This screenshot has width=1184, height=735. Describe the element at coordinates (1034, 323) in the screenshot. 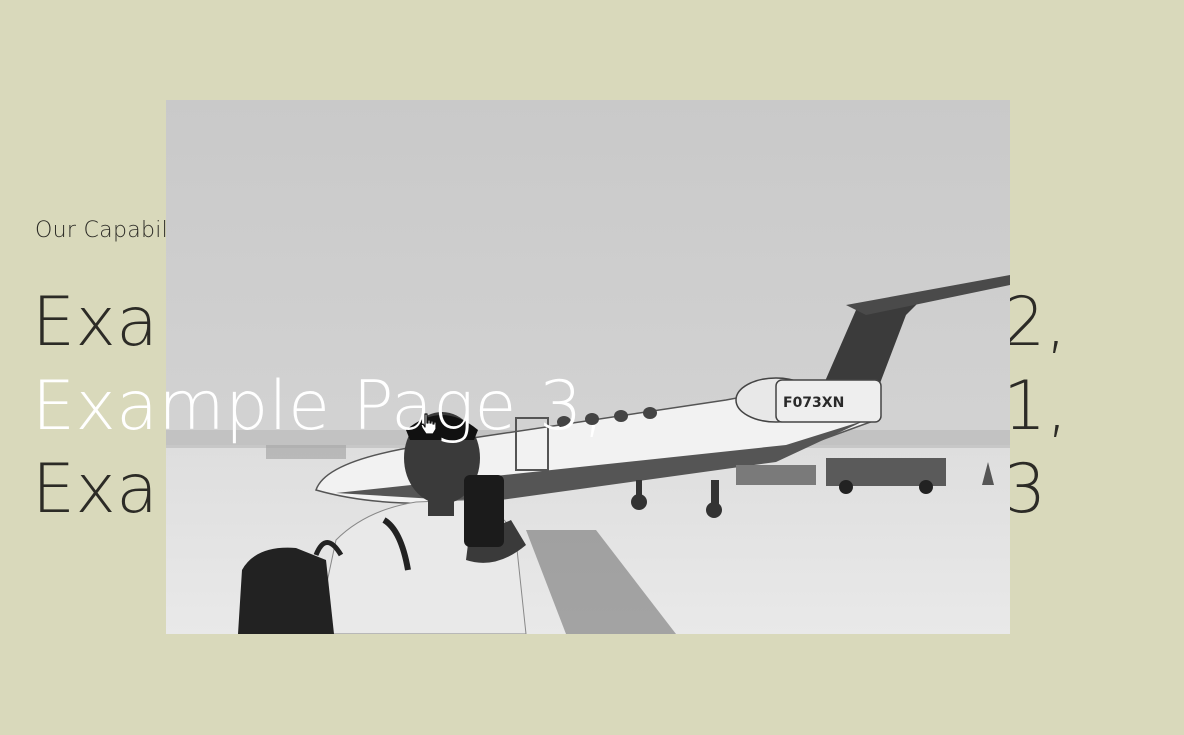

I see `capability-link-1-tail: 2,` at that location.